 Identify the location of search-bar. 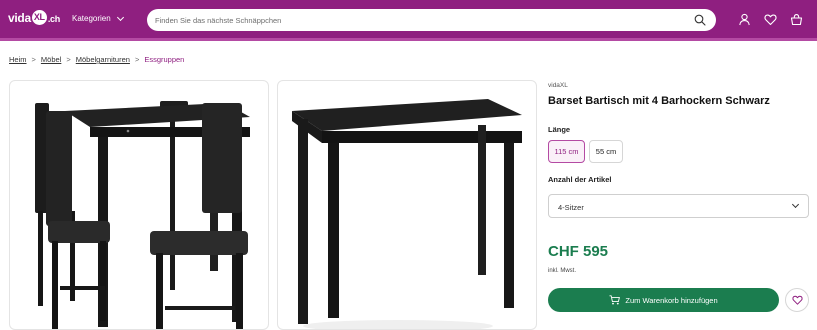
(431, 20).